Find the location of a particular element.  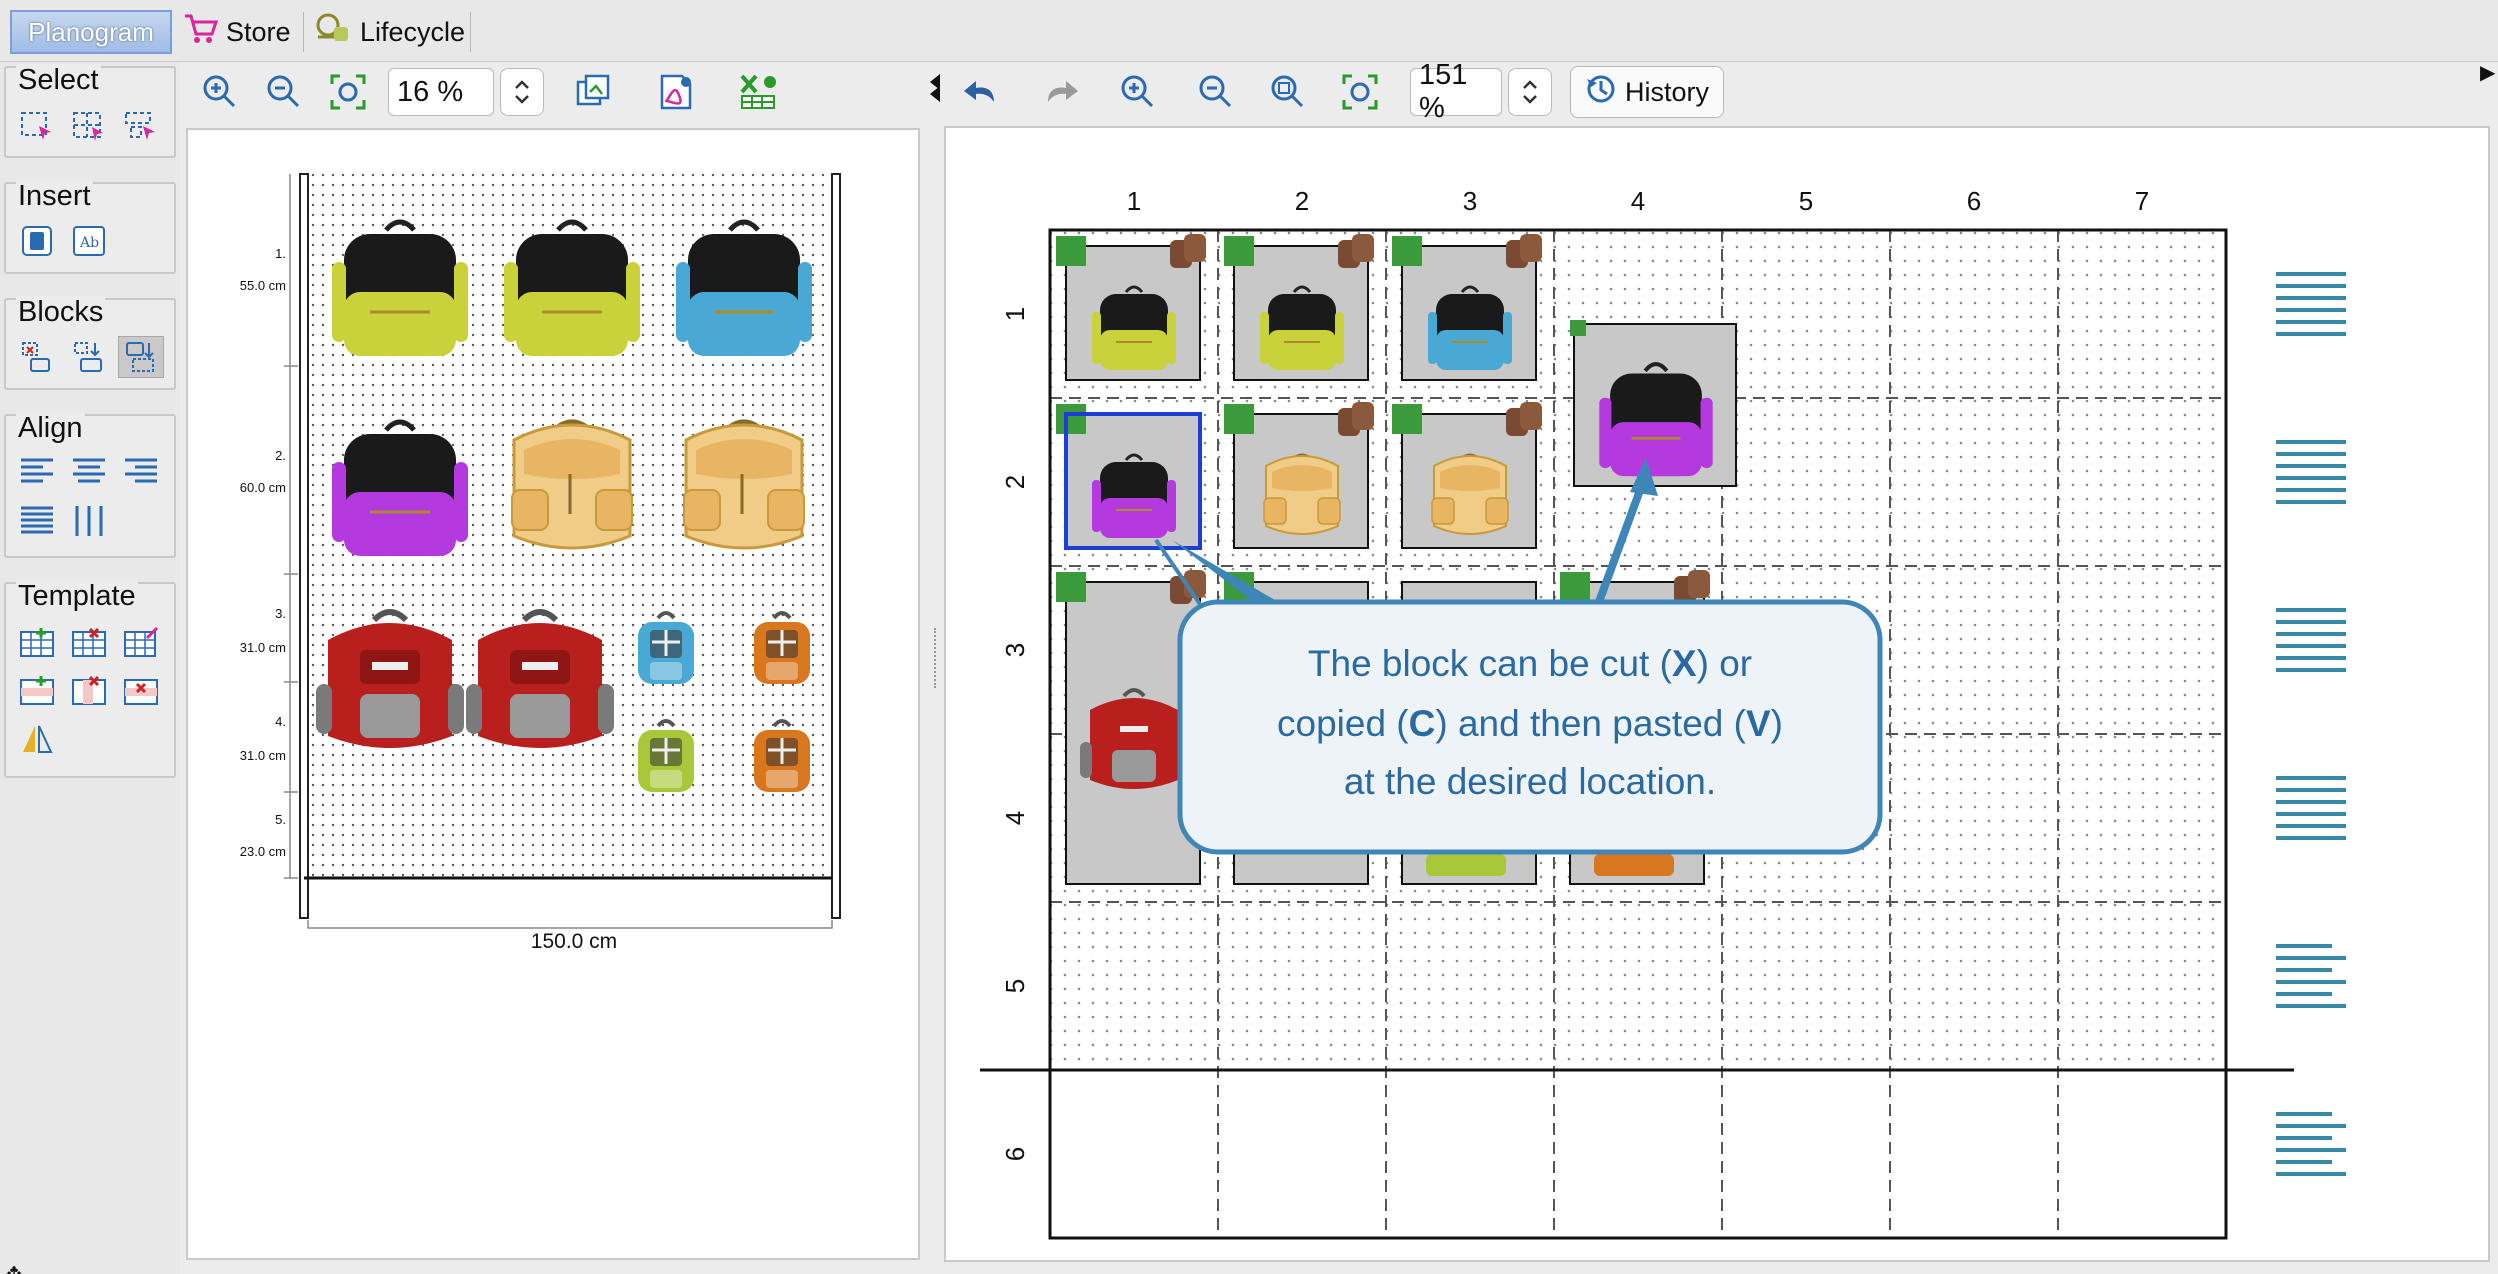

row-header: 1 is located at coordinates (1015, 314).